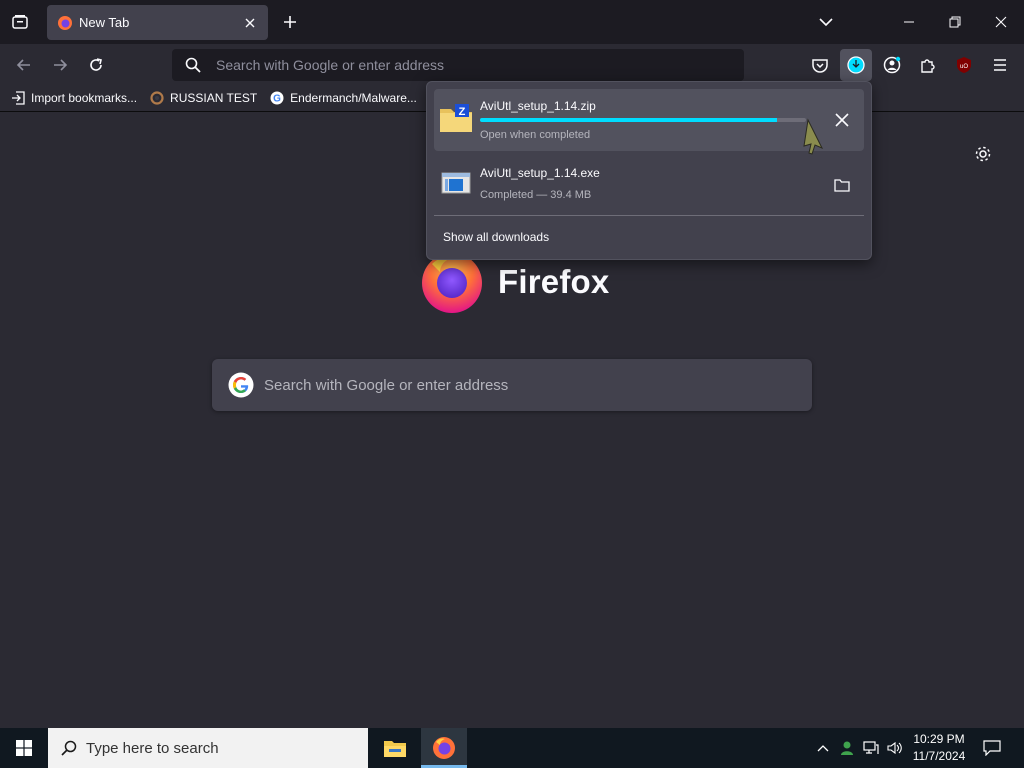 The image size is (1024, 768). What do you see at coordinates (536, 195) in the screenshot?
I see `download-status: Completed — 39.4 MB` at bounding box center [536, 195].